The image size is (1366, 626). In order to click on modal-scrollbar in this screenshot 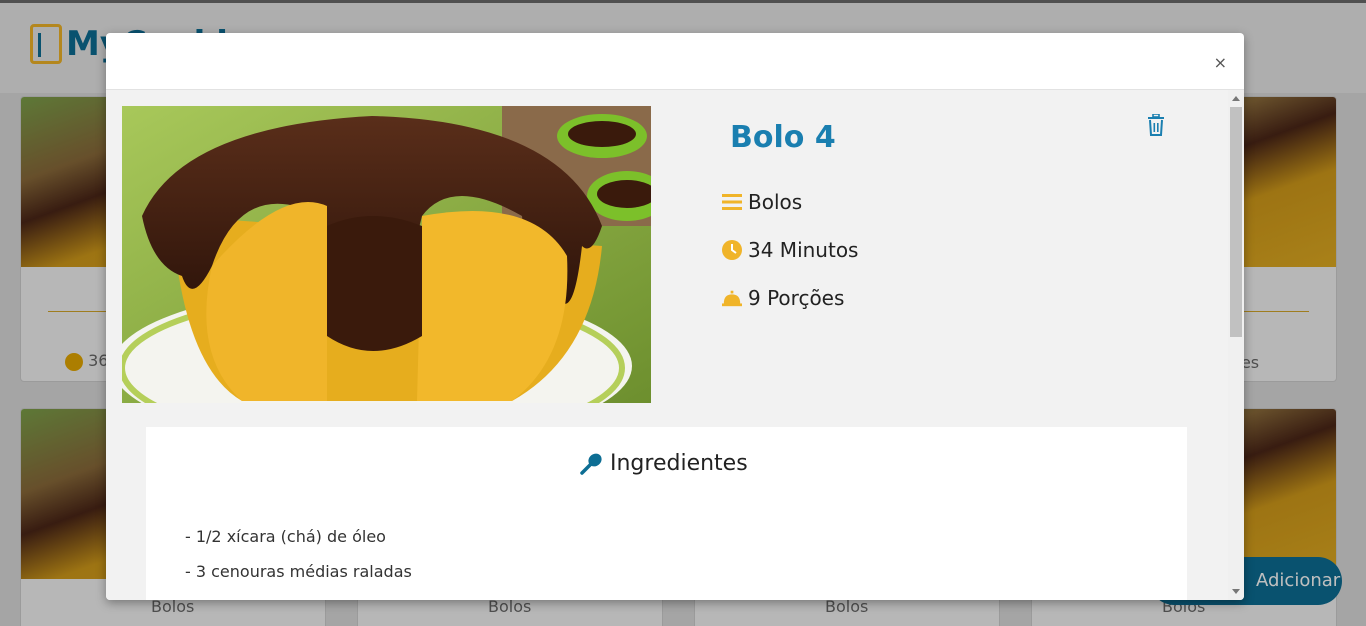, I will do `click(1236, 345)`.